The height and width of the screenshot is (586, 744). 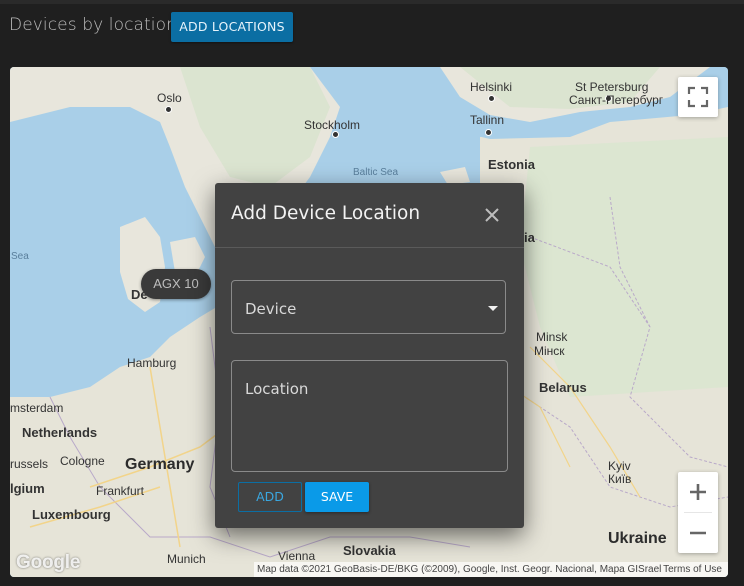 I want to click on minus-icon, so click(x=698, y=533).